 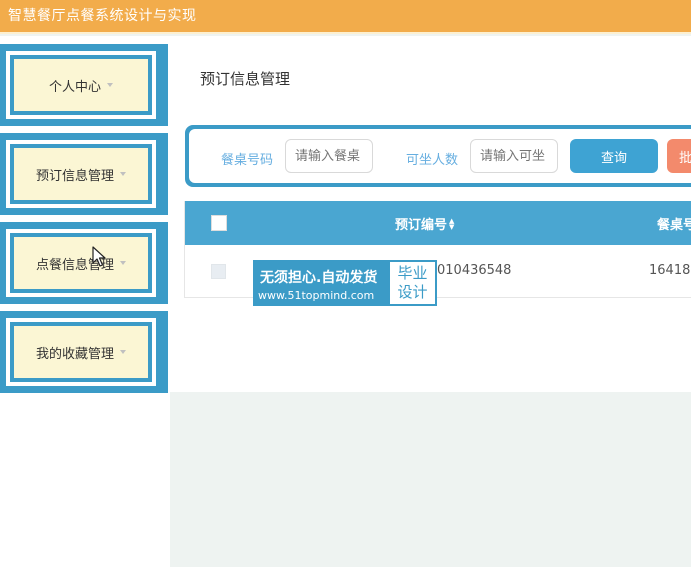 What do you see at coordinates (74, 176) in the screenshot?
I see `sidebar-item-label: 预订信息管理` at bounding box center [74, 176].